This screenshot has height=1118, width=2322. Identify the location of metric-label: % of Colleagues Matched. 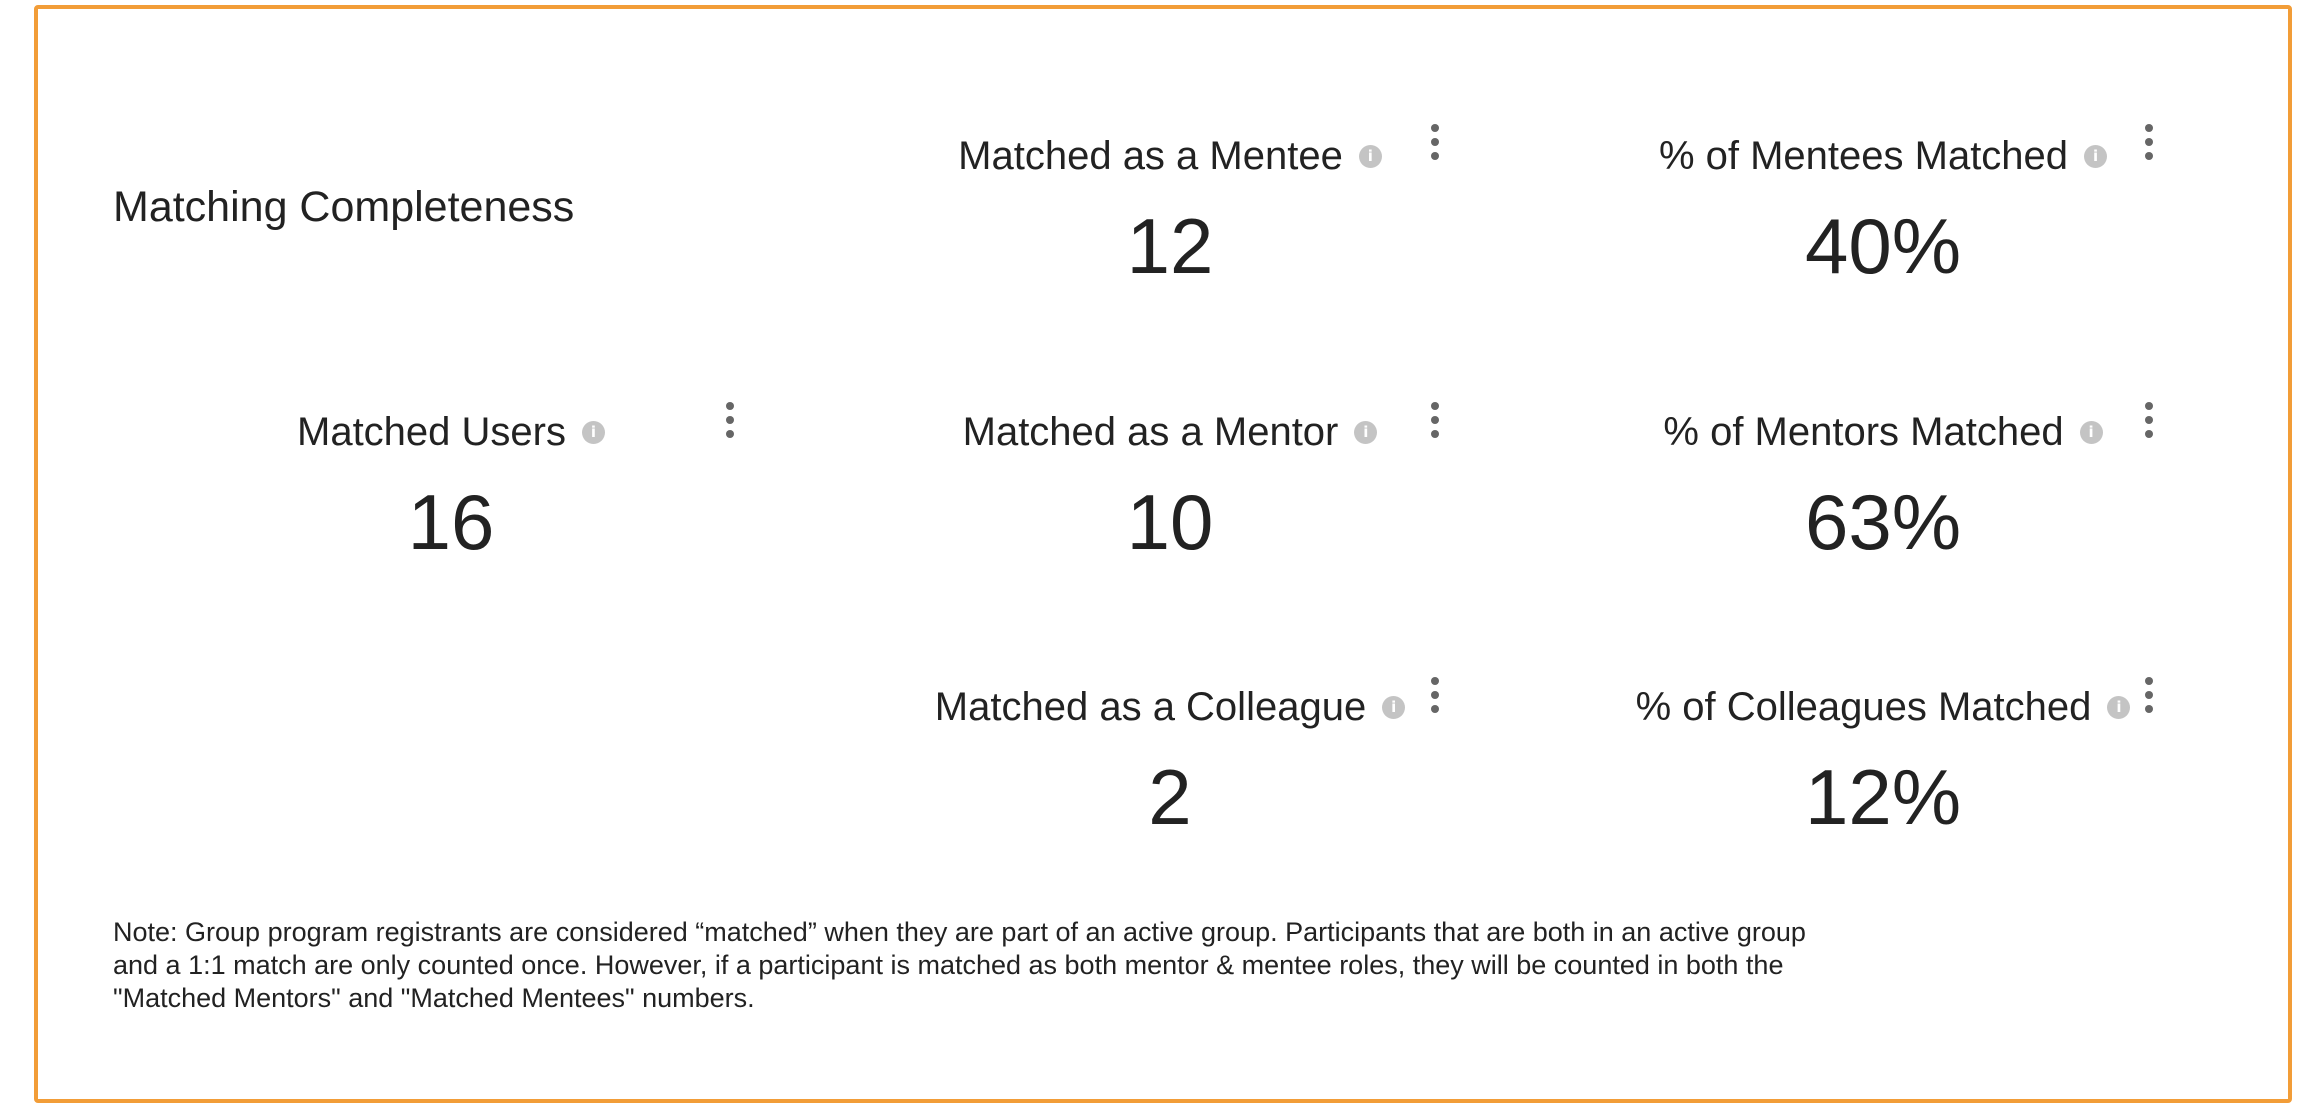
(1863, 707).